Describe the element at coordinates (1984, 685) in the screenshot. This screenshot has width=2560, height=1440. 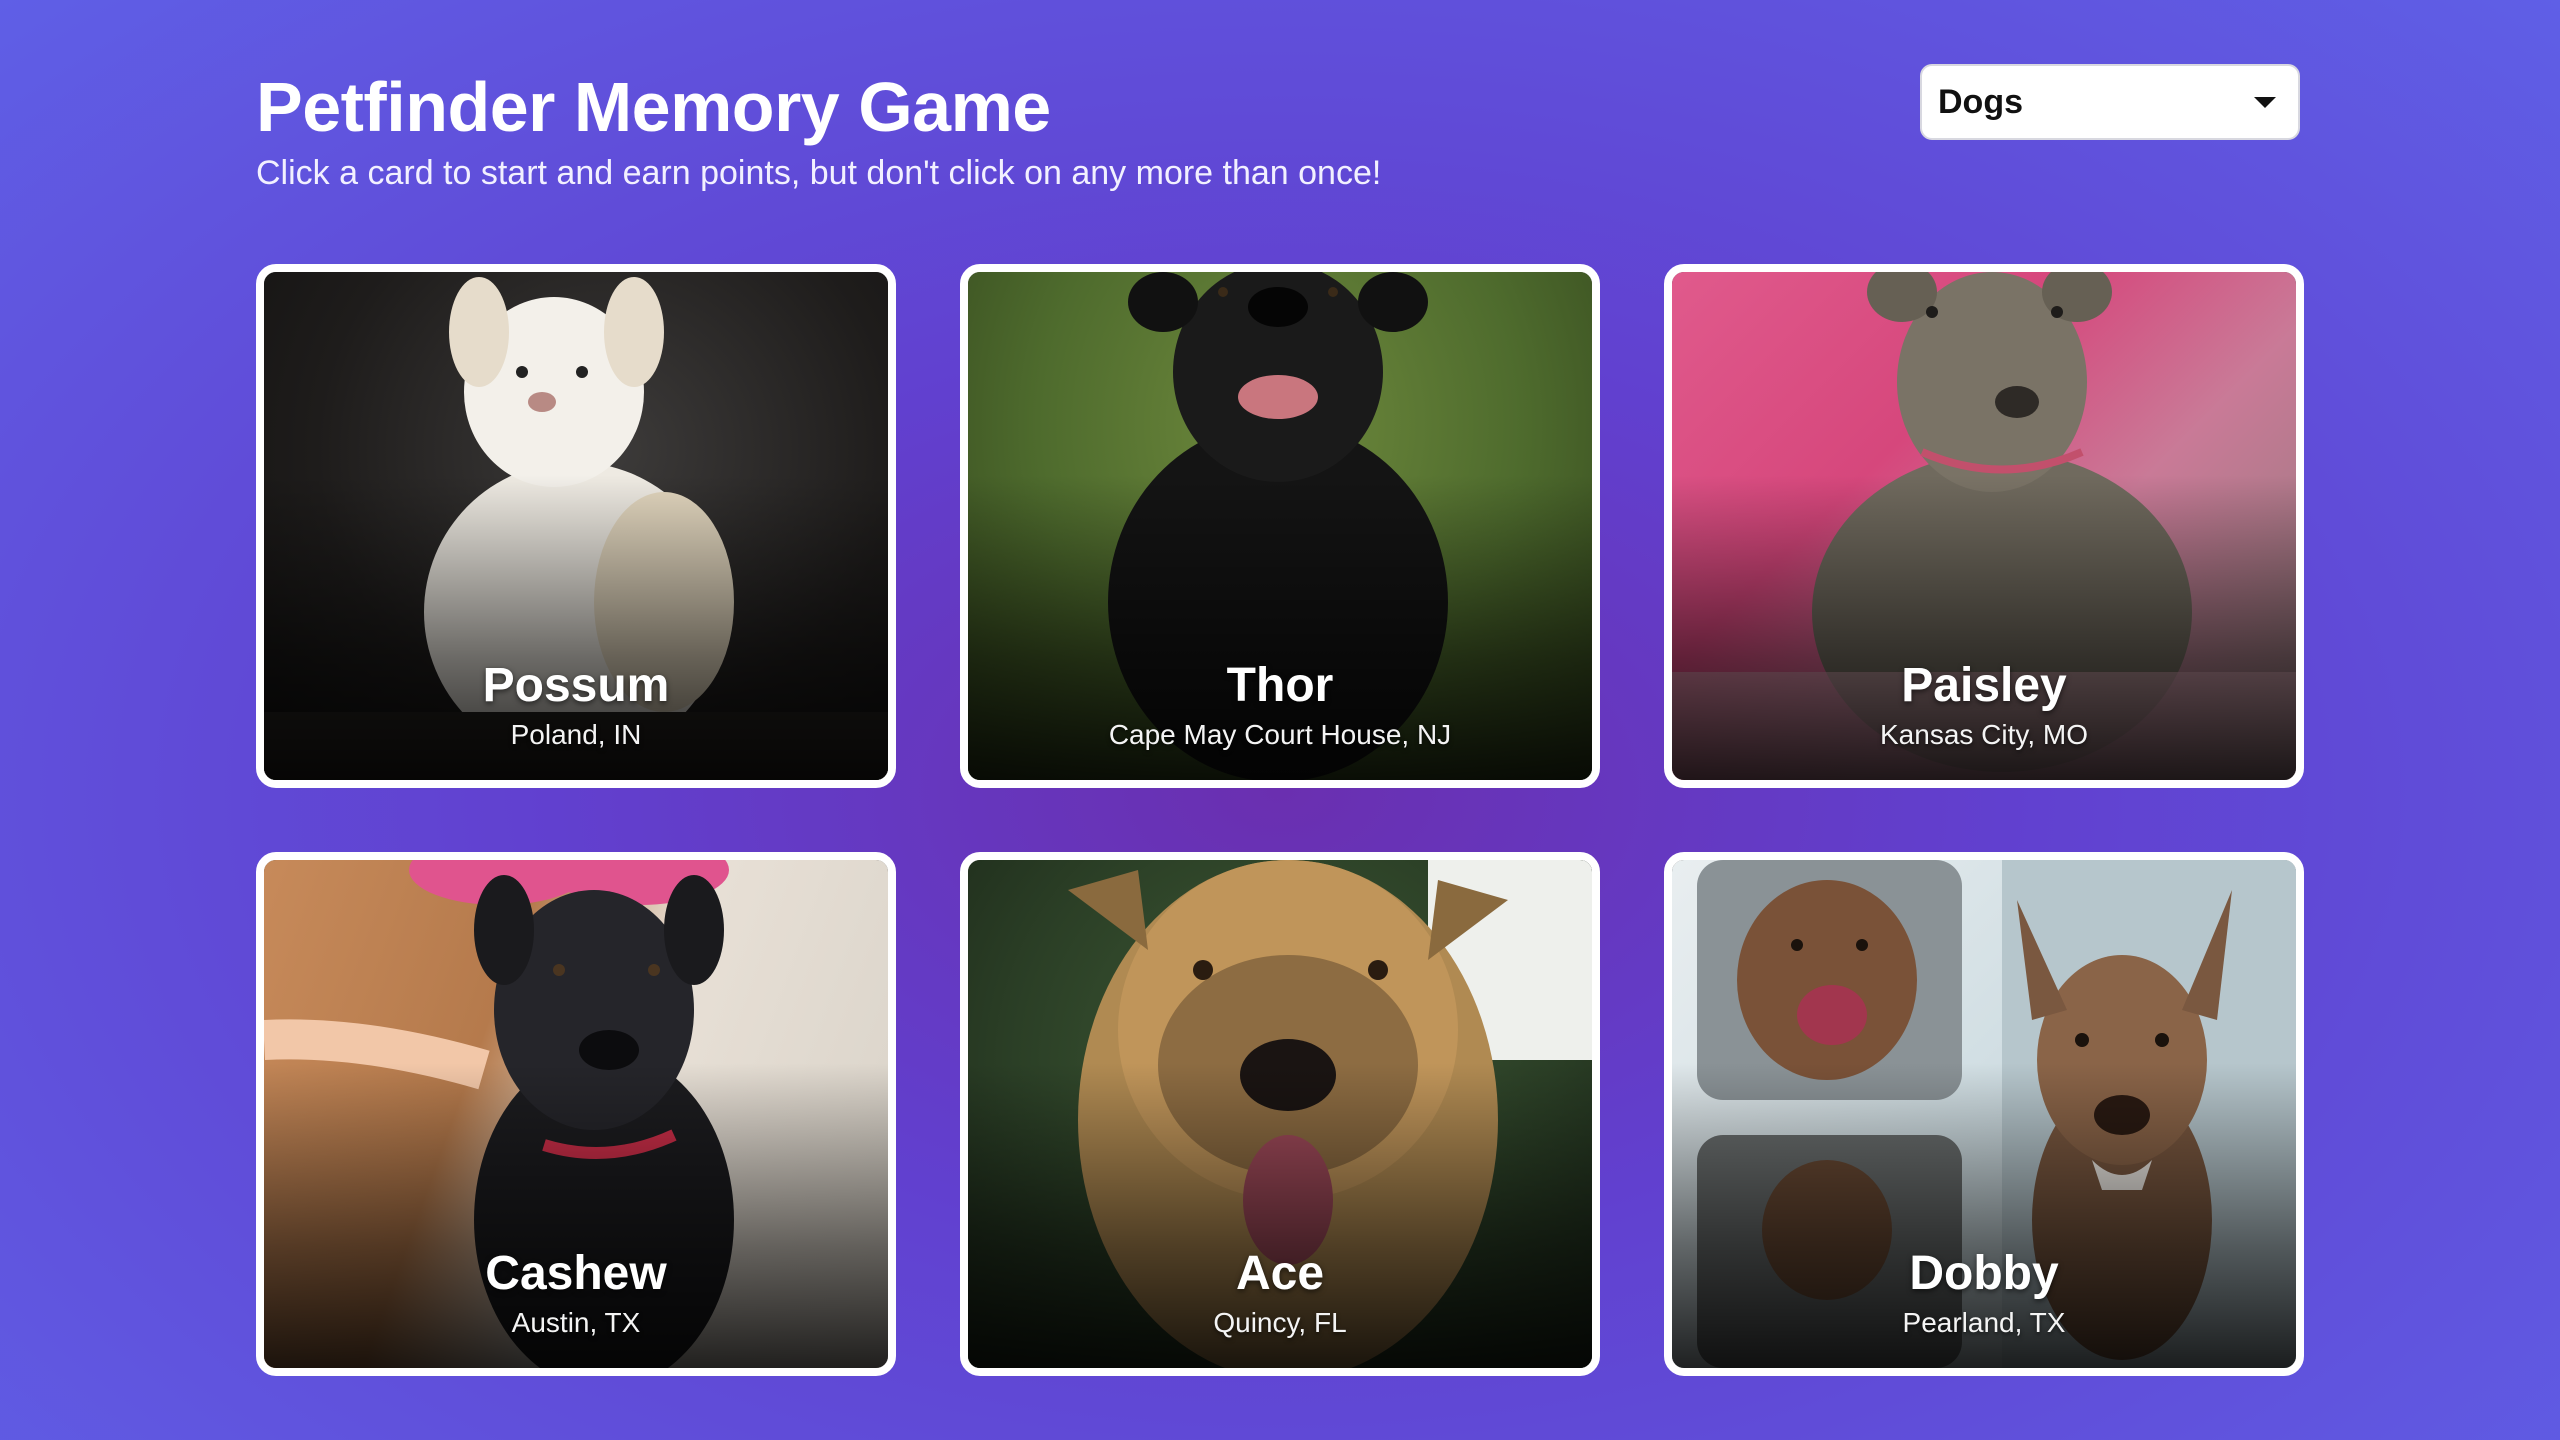
I see `pet-name: Paisley` at that location.